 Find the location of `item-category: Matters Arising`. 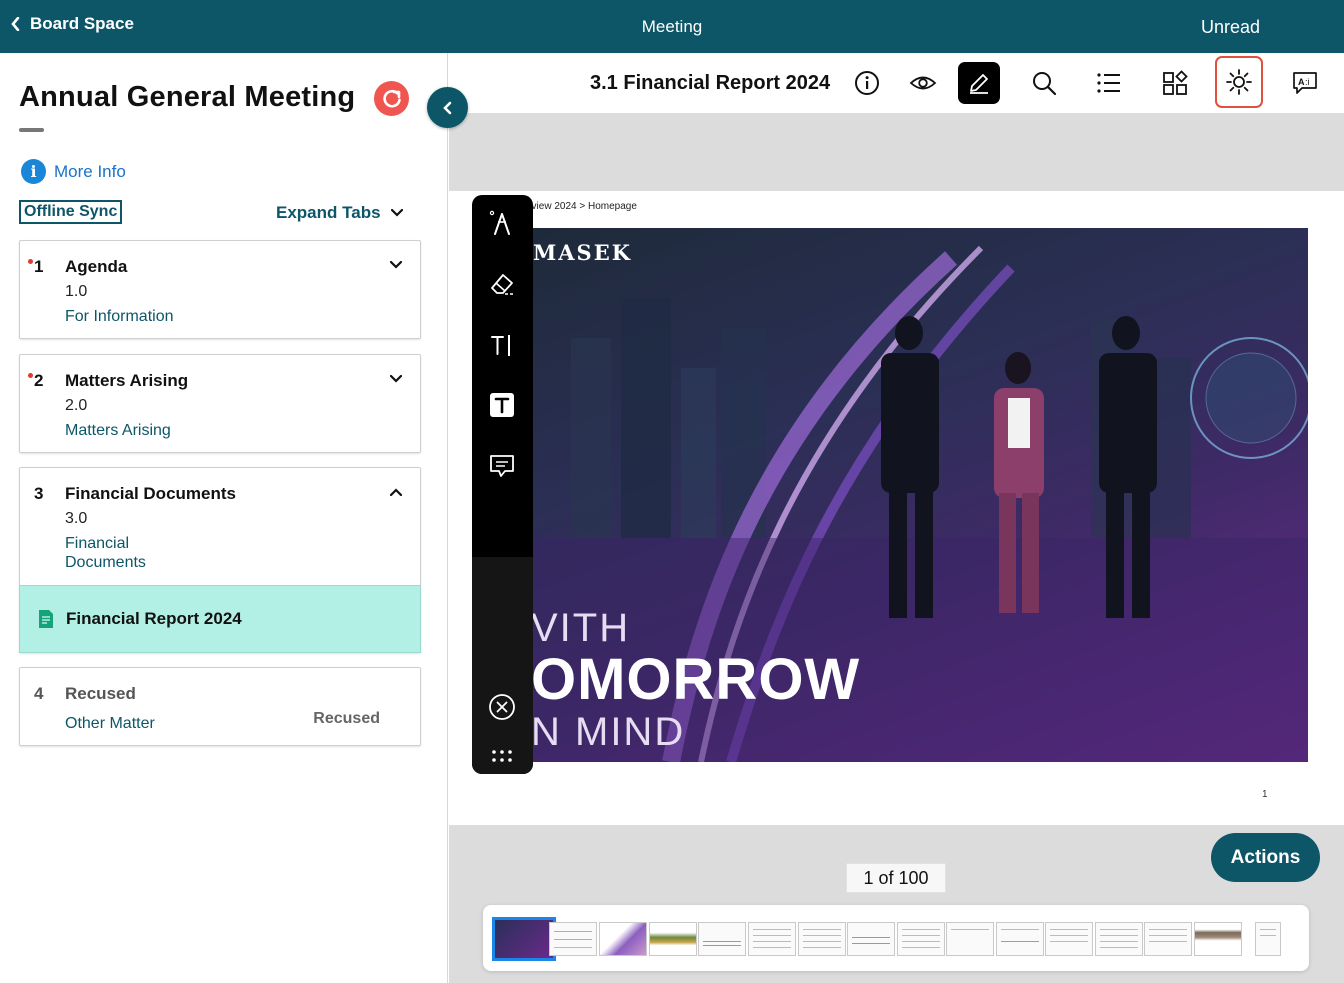

item-category: Matters Arising is located at coordinates (118, 430).